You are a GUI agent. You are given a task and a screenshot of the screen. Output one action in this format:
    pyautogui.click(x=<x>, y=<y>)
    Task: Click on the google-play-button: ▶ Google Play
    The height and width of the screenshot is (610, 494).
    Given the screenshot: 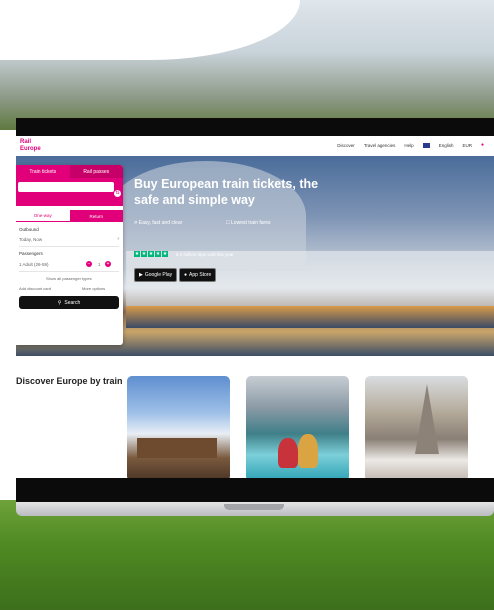 What is the action you would take?
    pyautogui.click(x=156, y=275)
    